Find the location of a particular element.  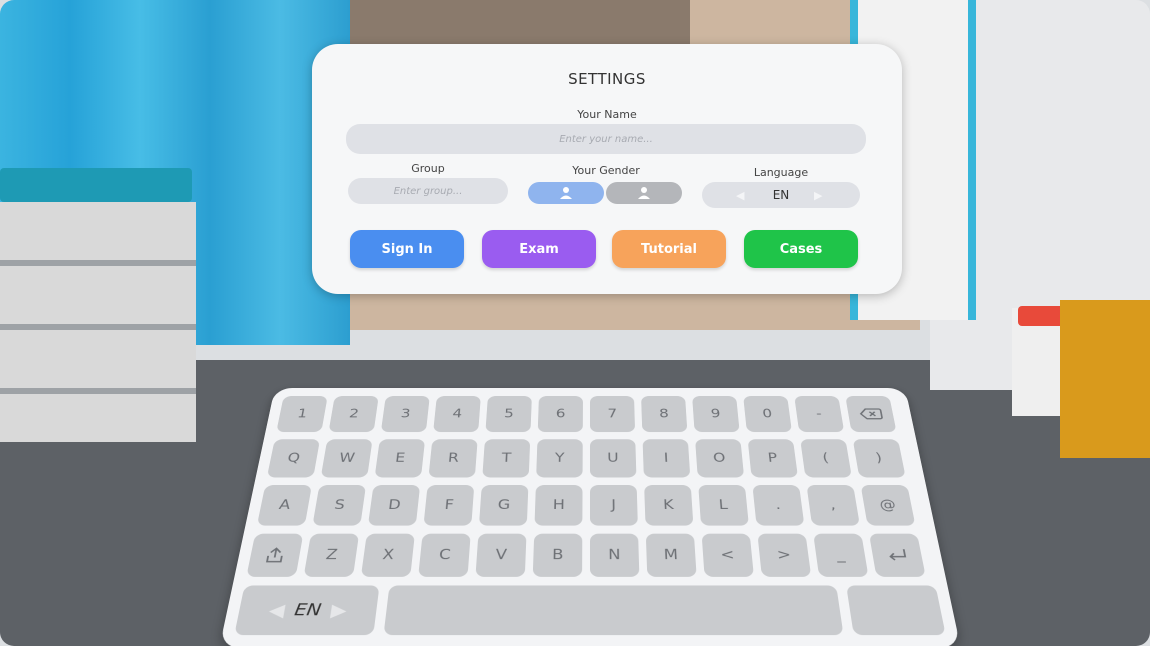

key: - is located at coordinates (819, 414).